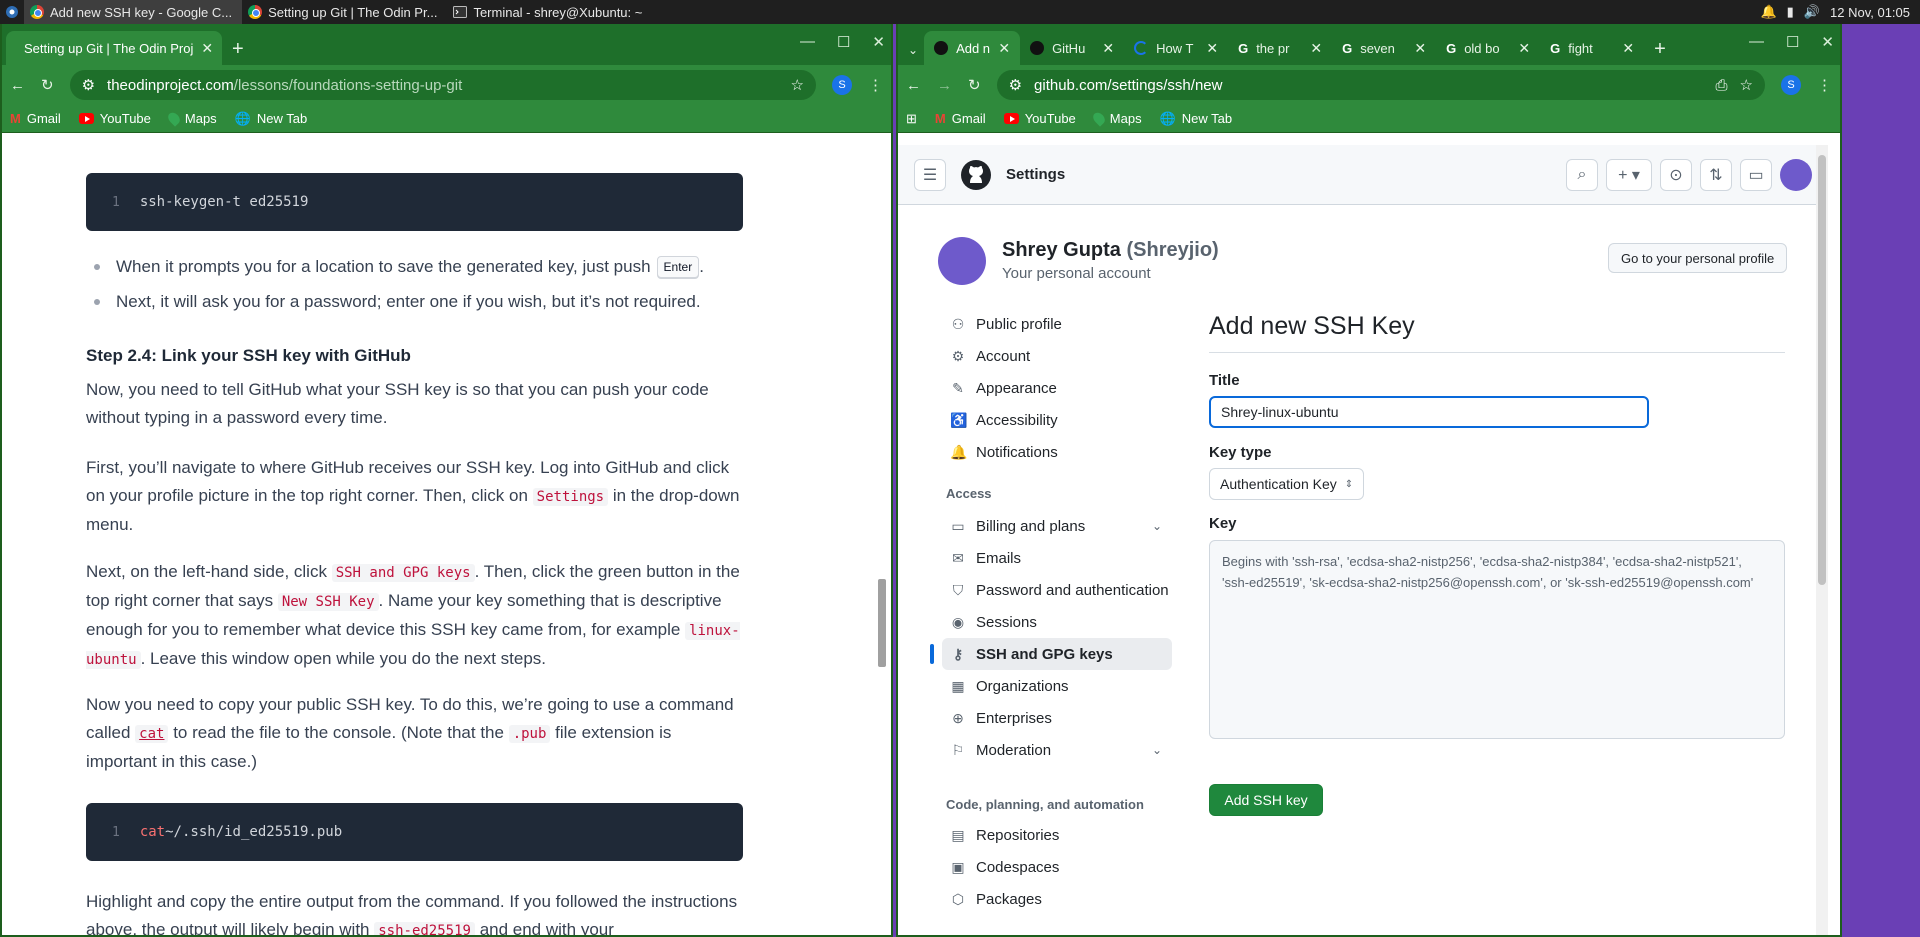  What do you see at coordinates (1057, 622) in the screenshot?
I see `nav-sessions: ◉ Sessions` at bounding box center [1057, 622].